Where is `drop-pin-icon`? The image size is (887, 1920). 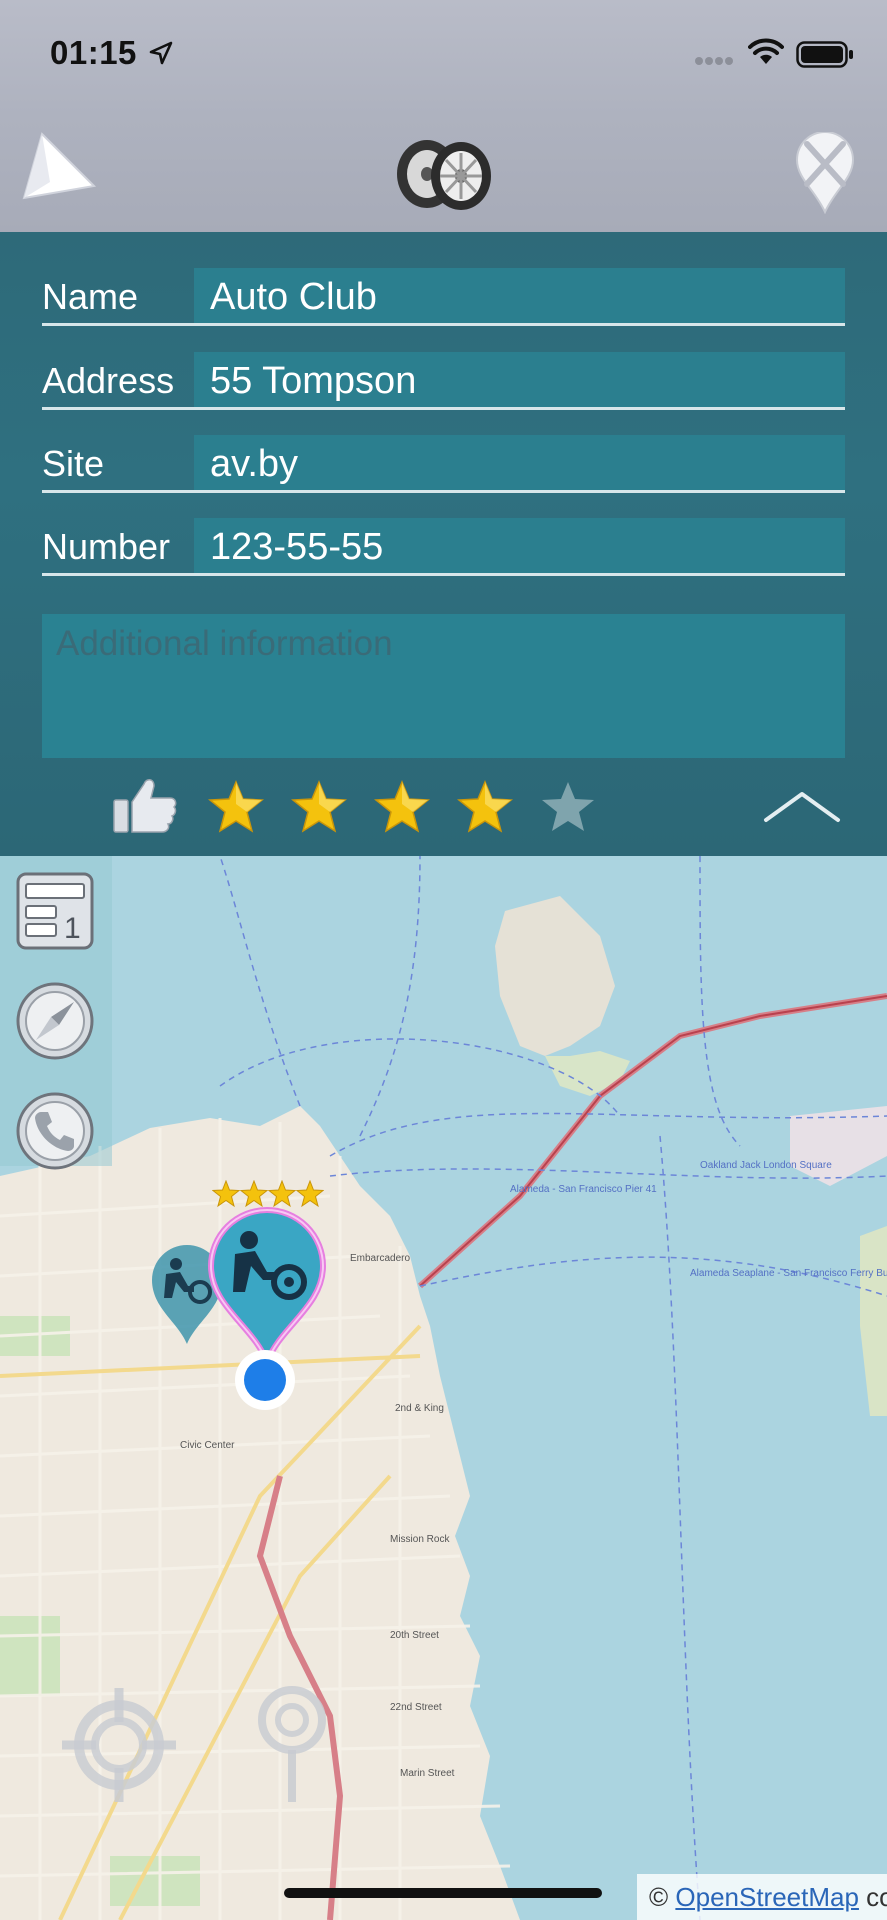 drop-pin-icon is located at coordinates (292, 1744).